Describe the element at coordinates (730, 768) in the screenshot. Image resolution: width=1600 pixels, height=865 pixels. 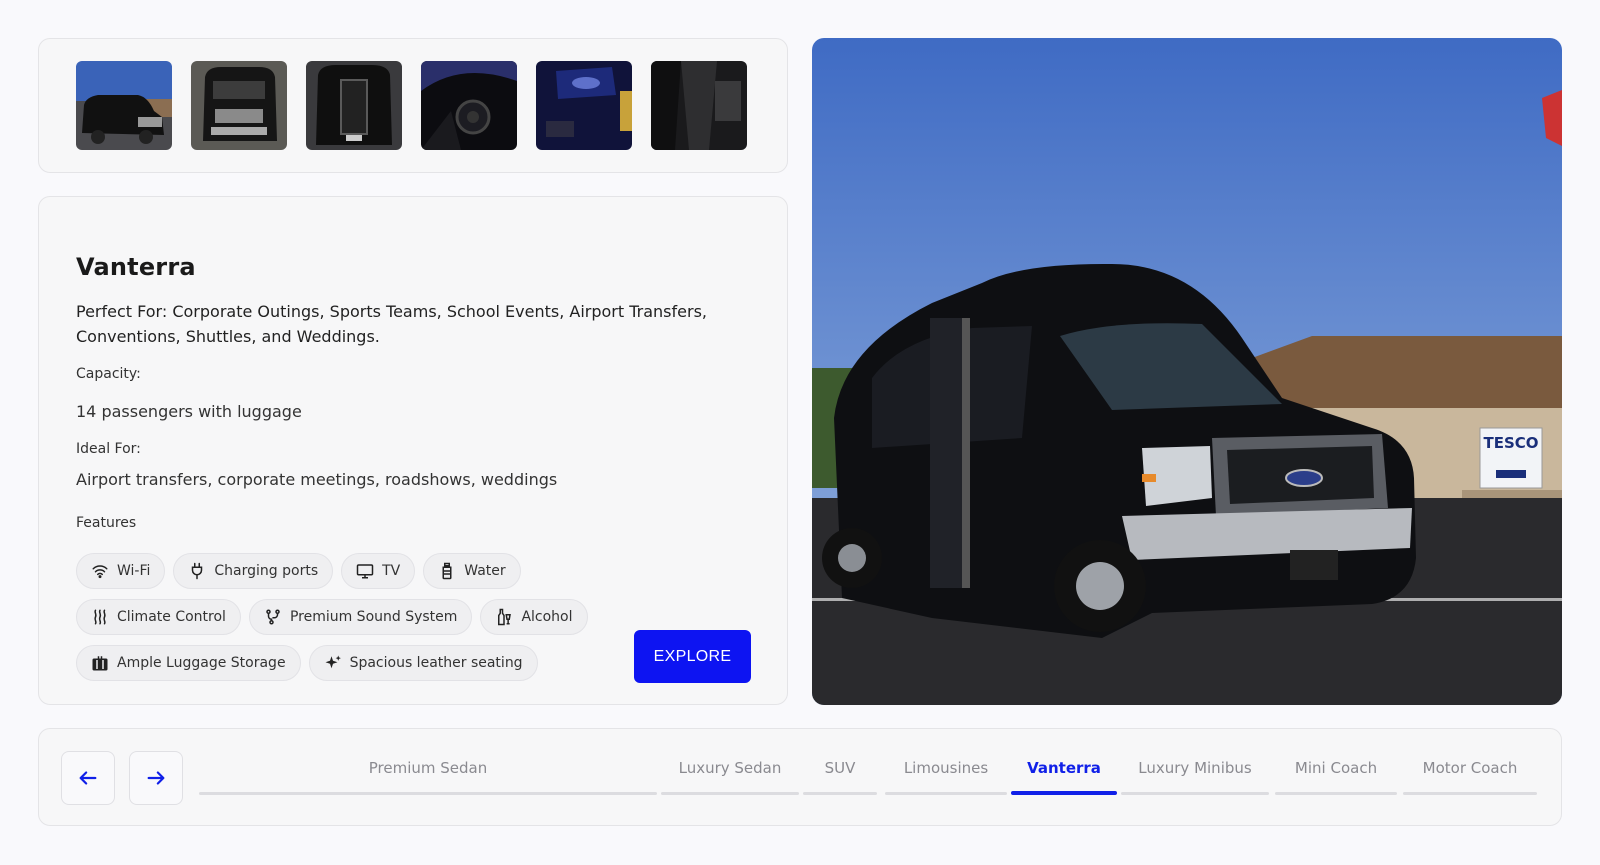
I see `tab-label: Luxury Sedan` at that location.